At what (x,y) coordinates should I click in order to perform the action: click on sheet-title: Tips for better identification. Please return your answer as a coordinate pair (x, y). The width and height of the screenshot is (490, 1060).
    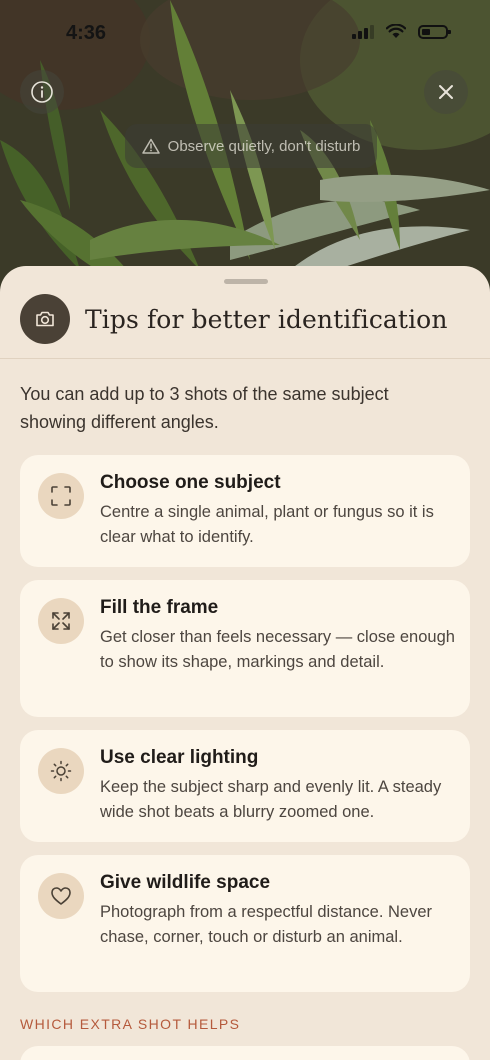
    Looking at the image, I should click on (266, 319).